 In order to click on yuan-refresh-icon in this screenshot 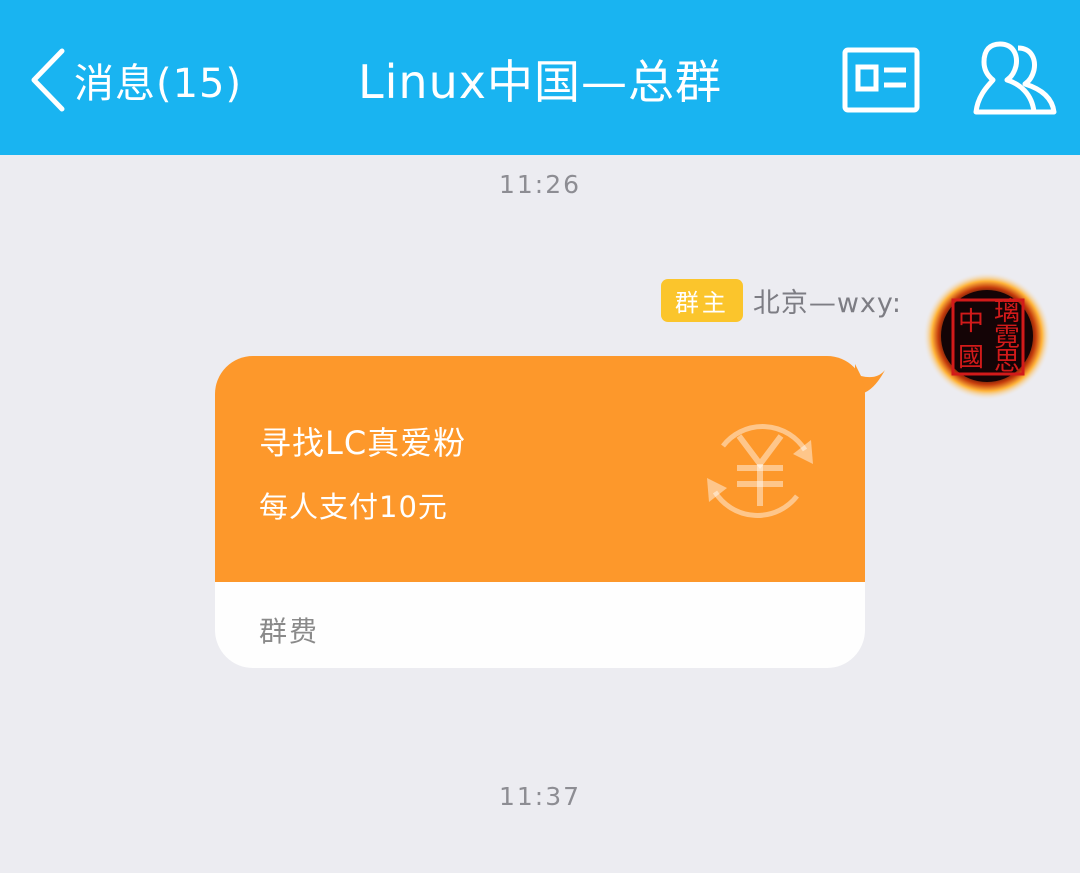, I will do `click(760, 473)`.